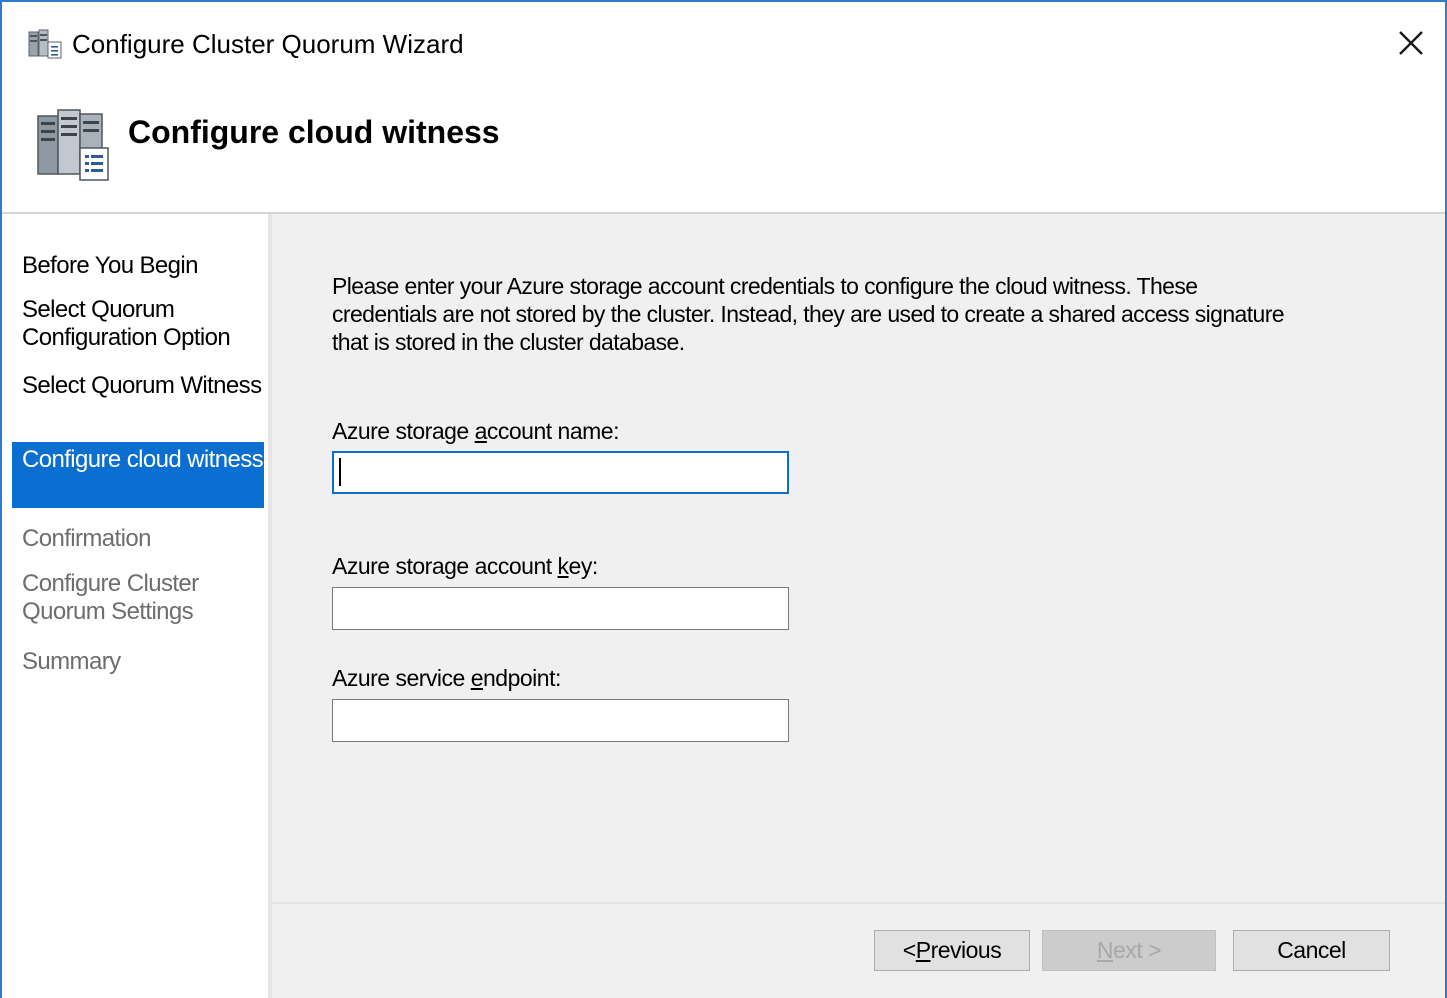 The image size is (1447, 998). What do you see at coordinates (446, 678) in the screenshot?
I see `service-endpoint-label: Azure service endpoint:` at bounding box center [446, 678].